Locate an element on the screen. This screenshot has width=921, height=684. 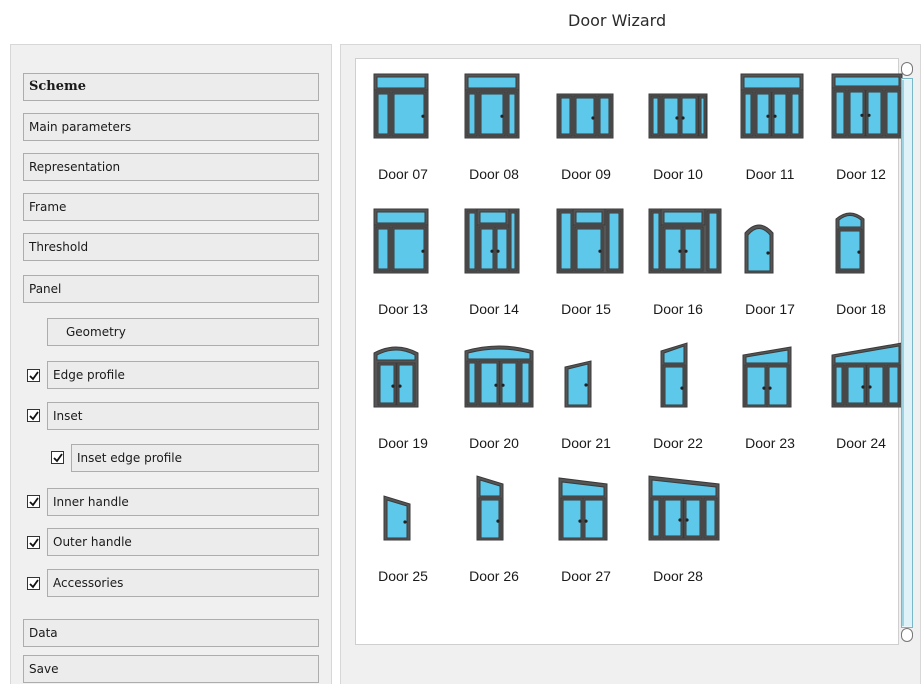
door-tile: Door 15 is located at coordinates (601, 272).